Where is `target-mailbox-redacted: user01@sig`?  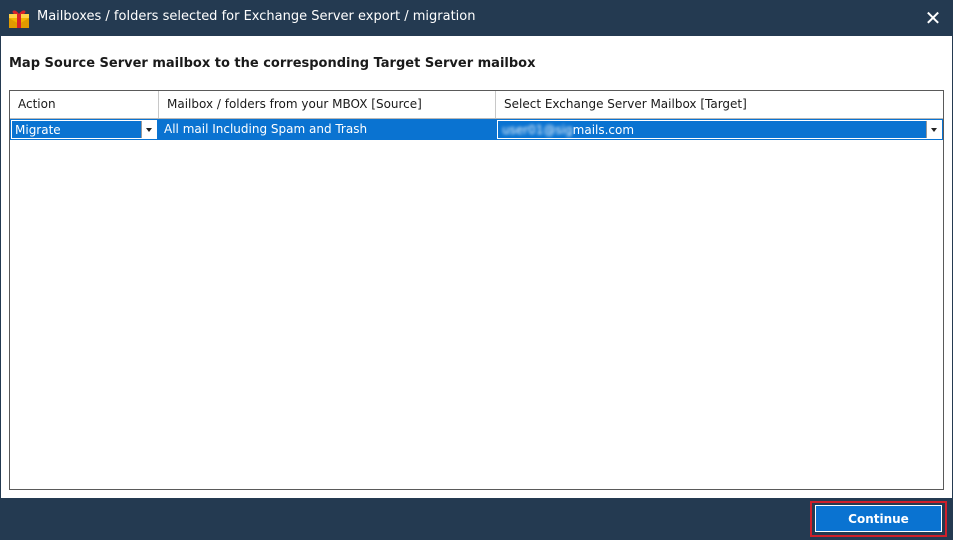 target-mailbox-redacted: user01@sig is located at coordinates (537, 130).